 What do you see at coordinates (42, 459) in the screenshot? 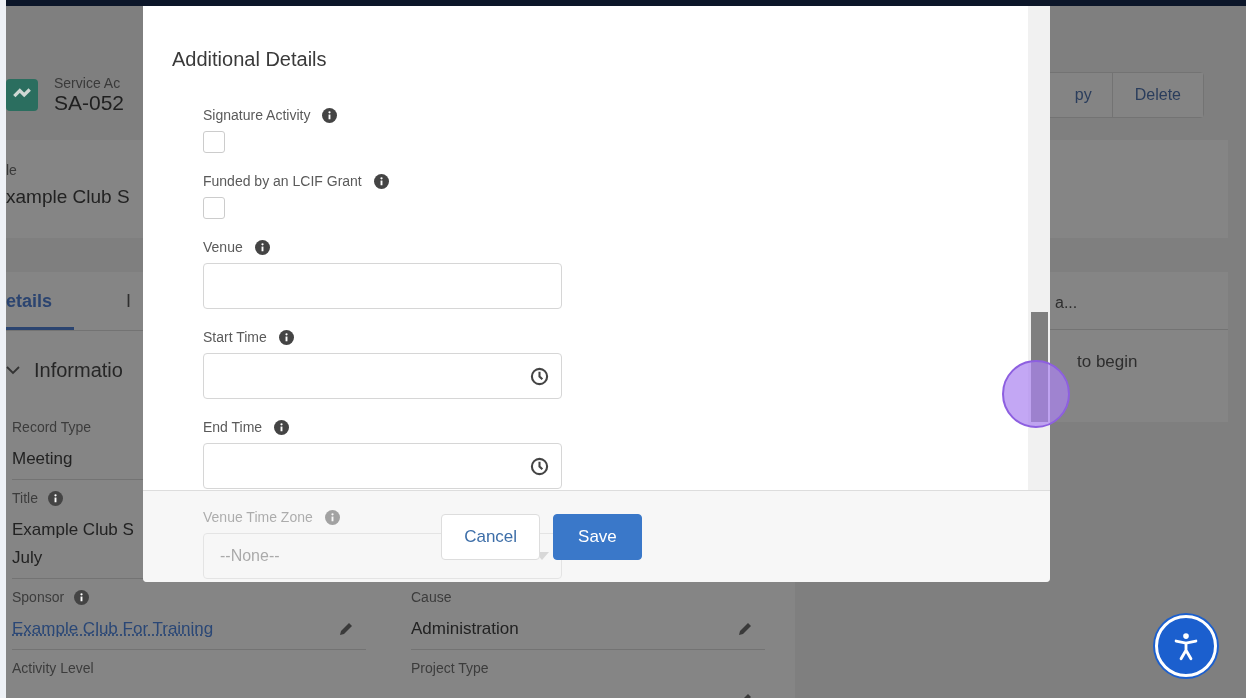
I see `field-value: Meeting` at bounding box center [42, 459].